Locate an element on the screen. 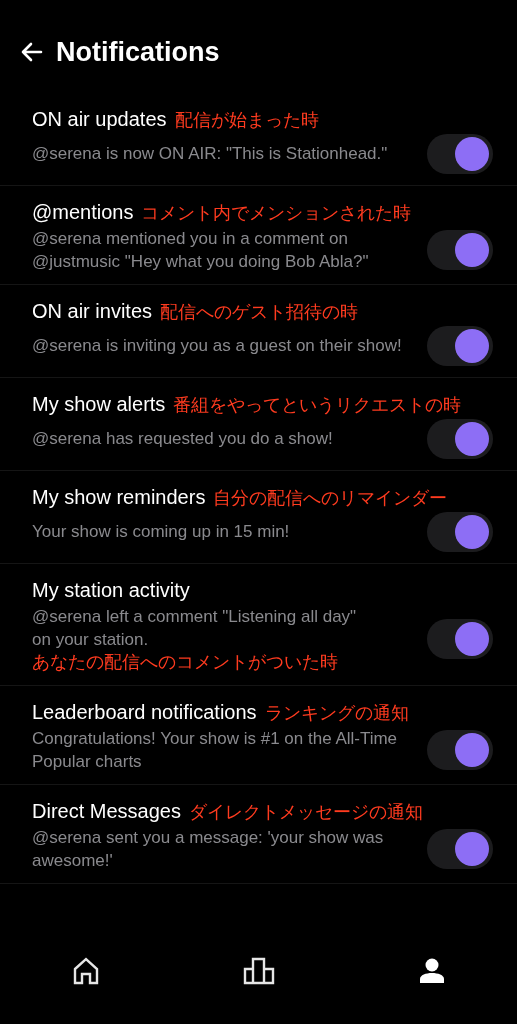  setting-description: Your show is coming up in 15 min! is located at coordinates (161, 531).